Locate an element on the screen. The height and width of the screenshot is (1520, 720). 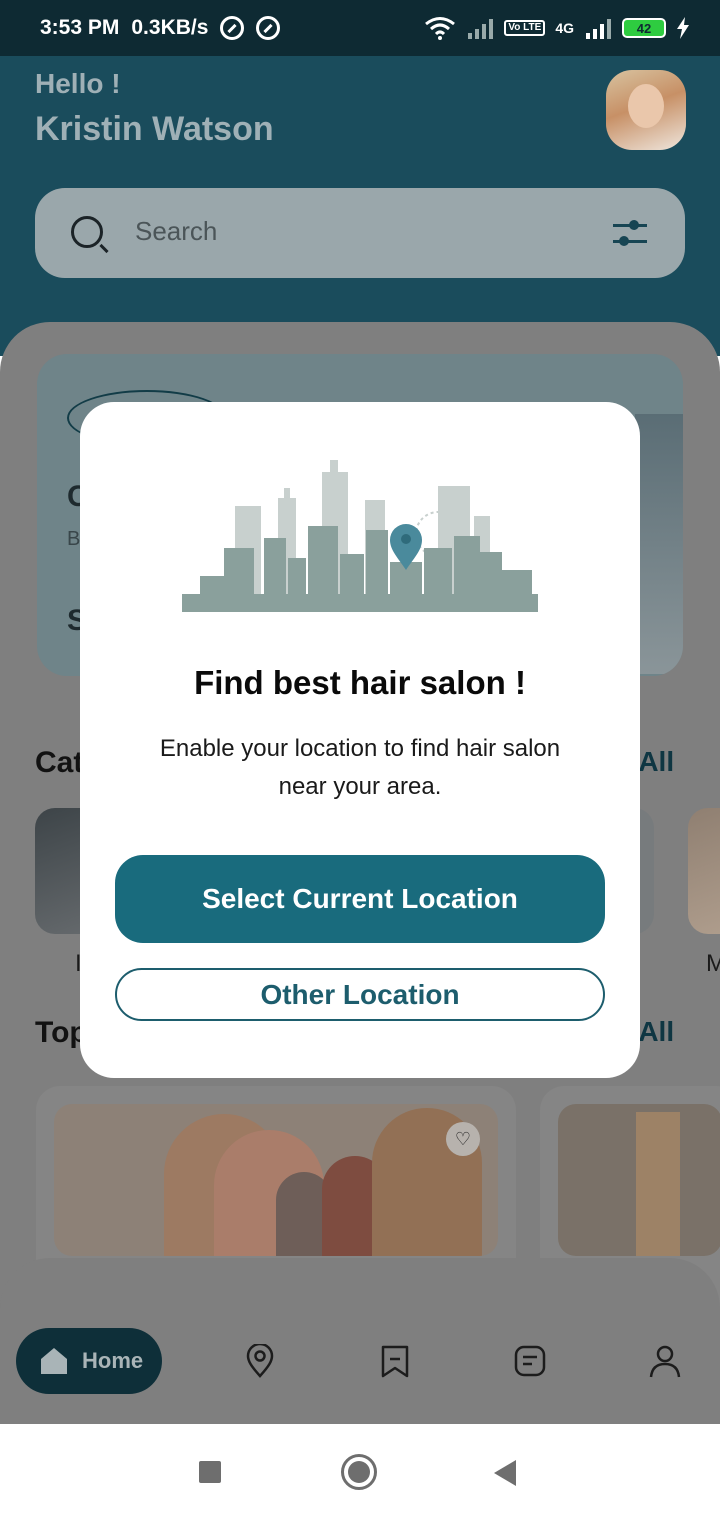
battery-icon: 42 is located at coordinates (644, 28).